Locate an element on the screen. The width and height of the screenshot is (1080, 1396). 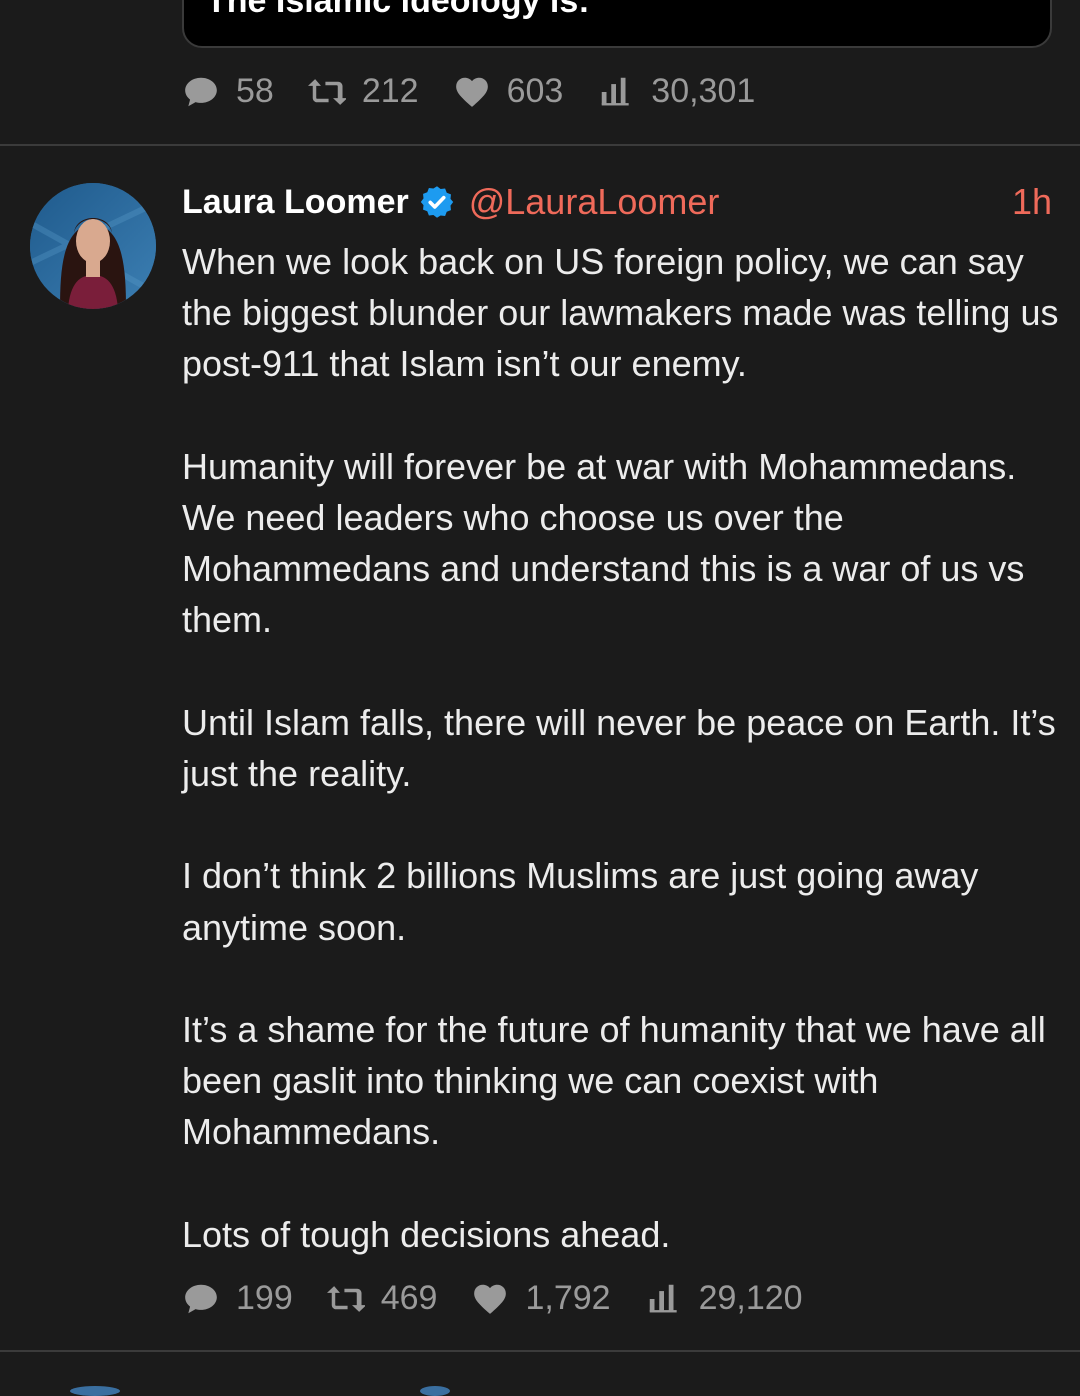
retweet-count: 469 is located at coordinates (409, 1298).